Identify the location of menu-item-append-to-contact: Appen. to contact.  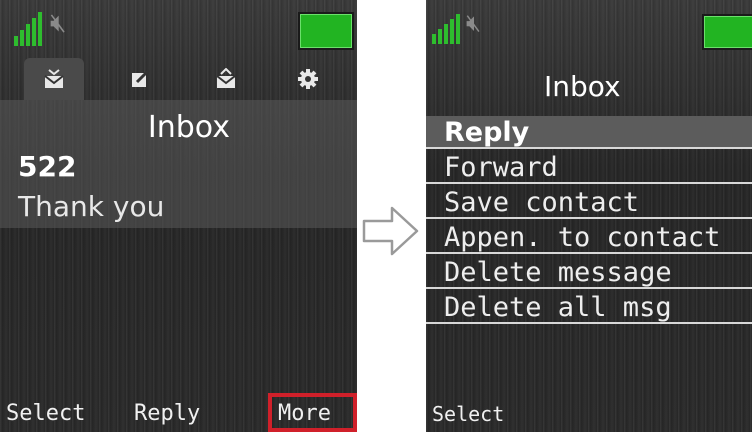
(589, 237).